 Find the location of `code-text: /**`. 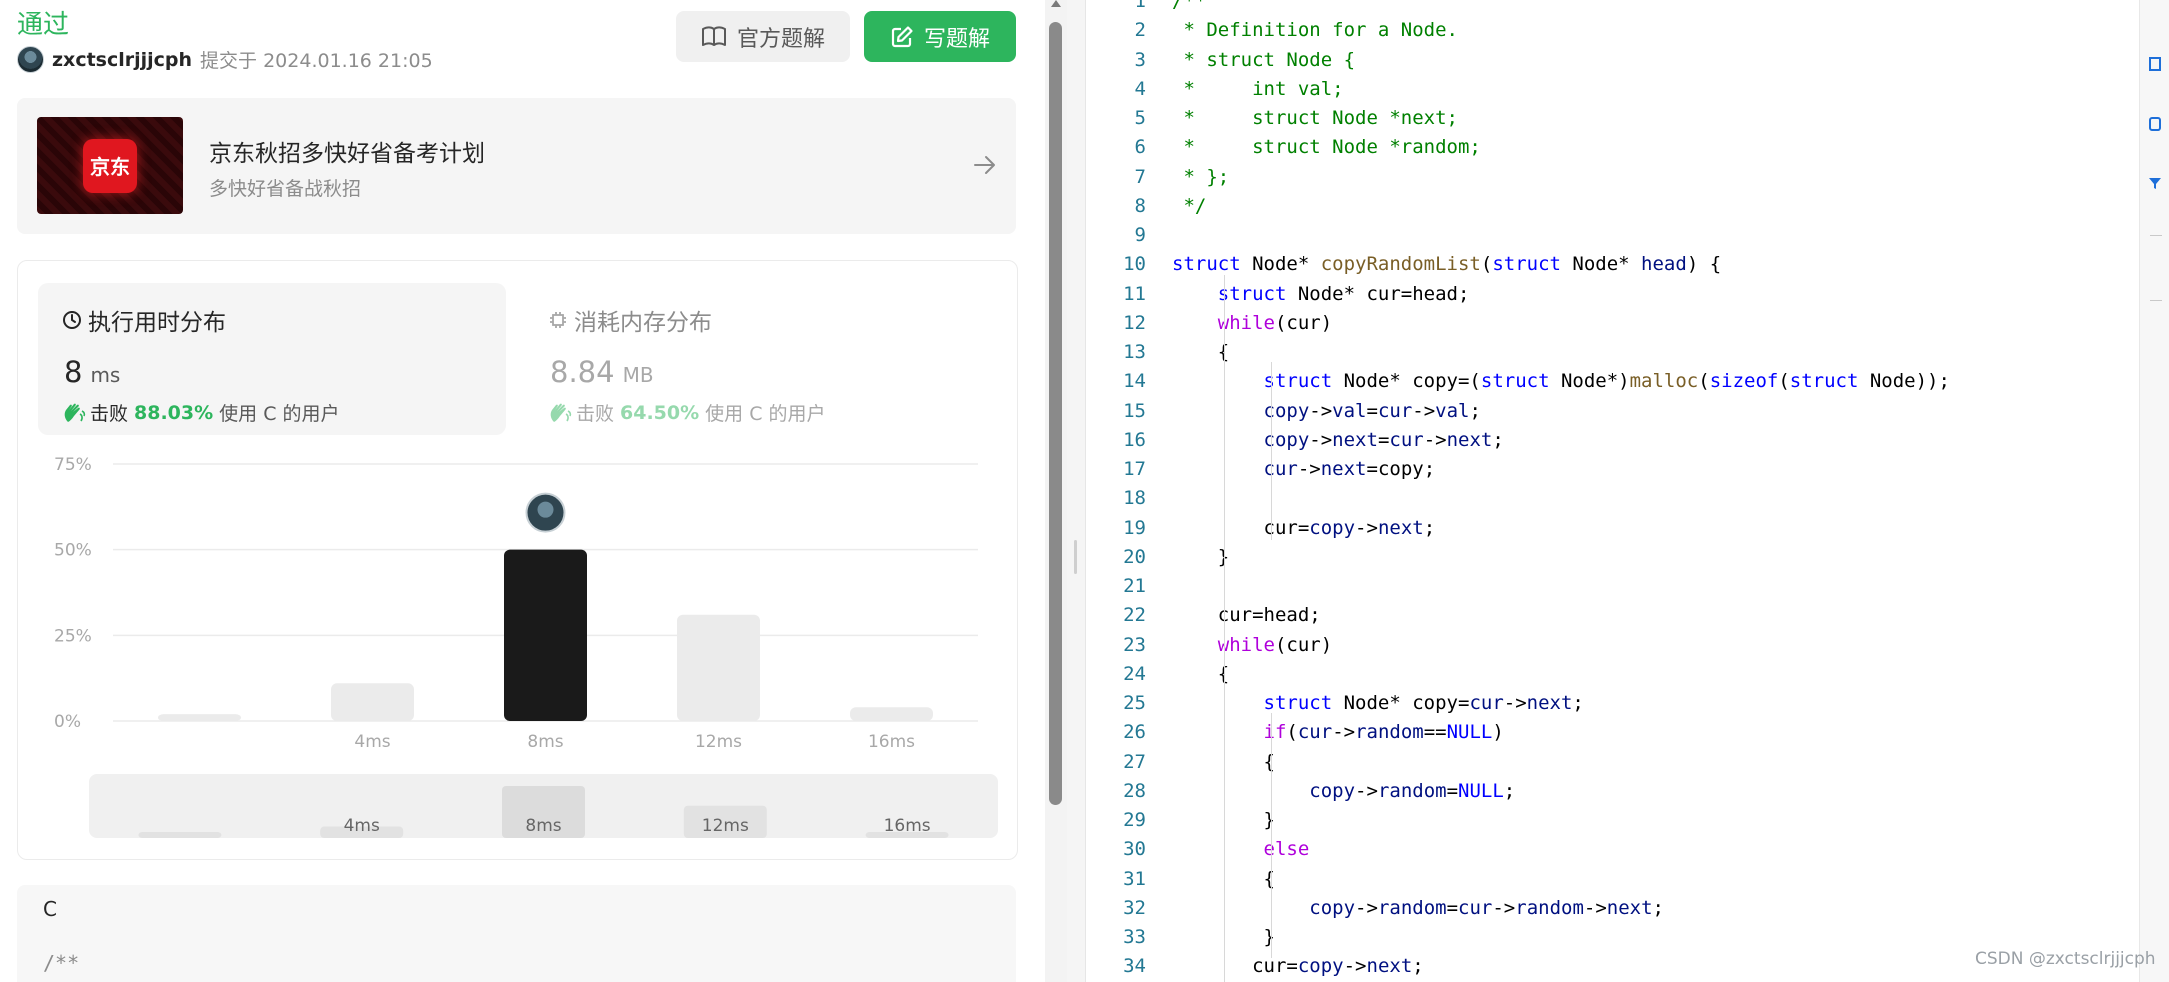

code-text: /** is located at coordinates (1189, 6).